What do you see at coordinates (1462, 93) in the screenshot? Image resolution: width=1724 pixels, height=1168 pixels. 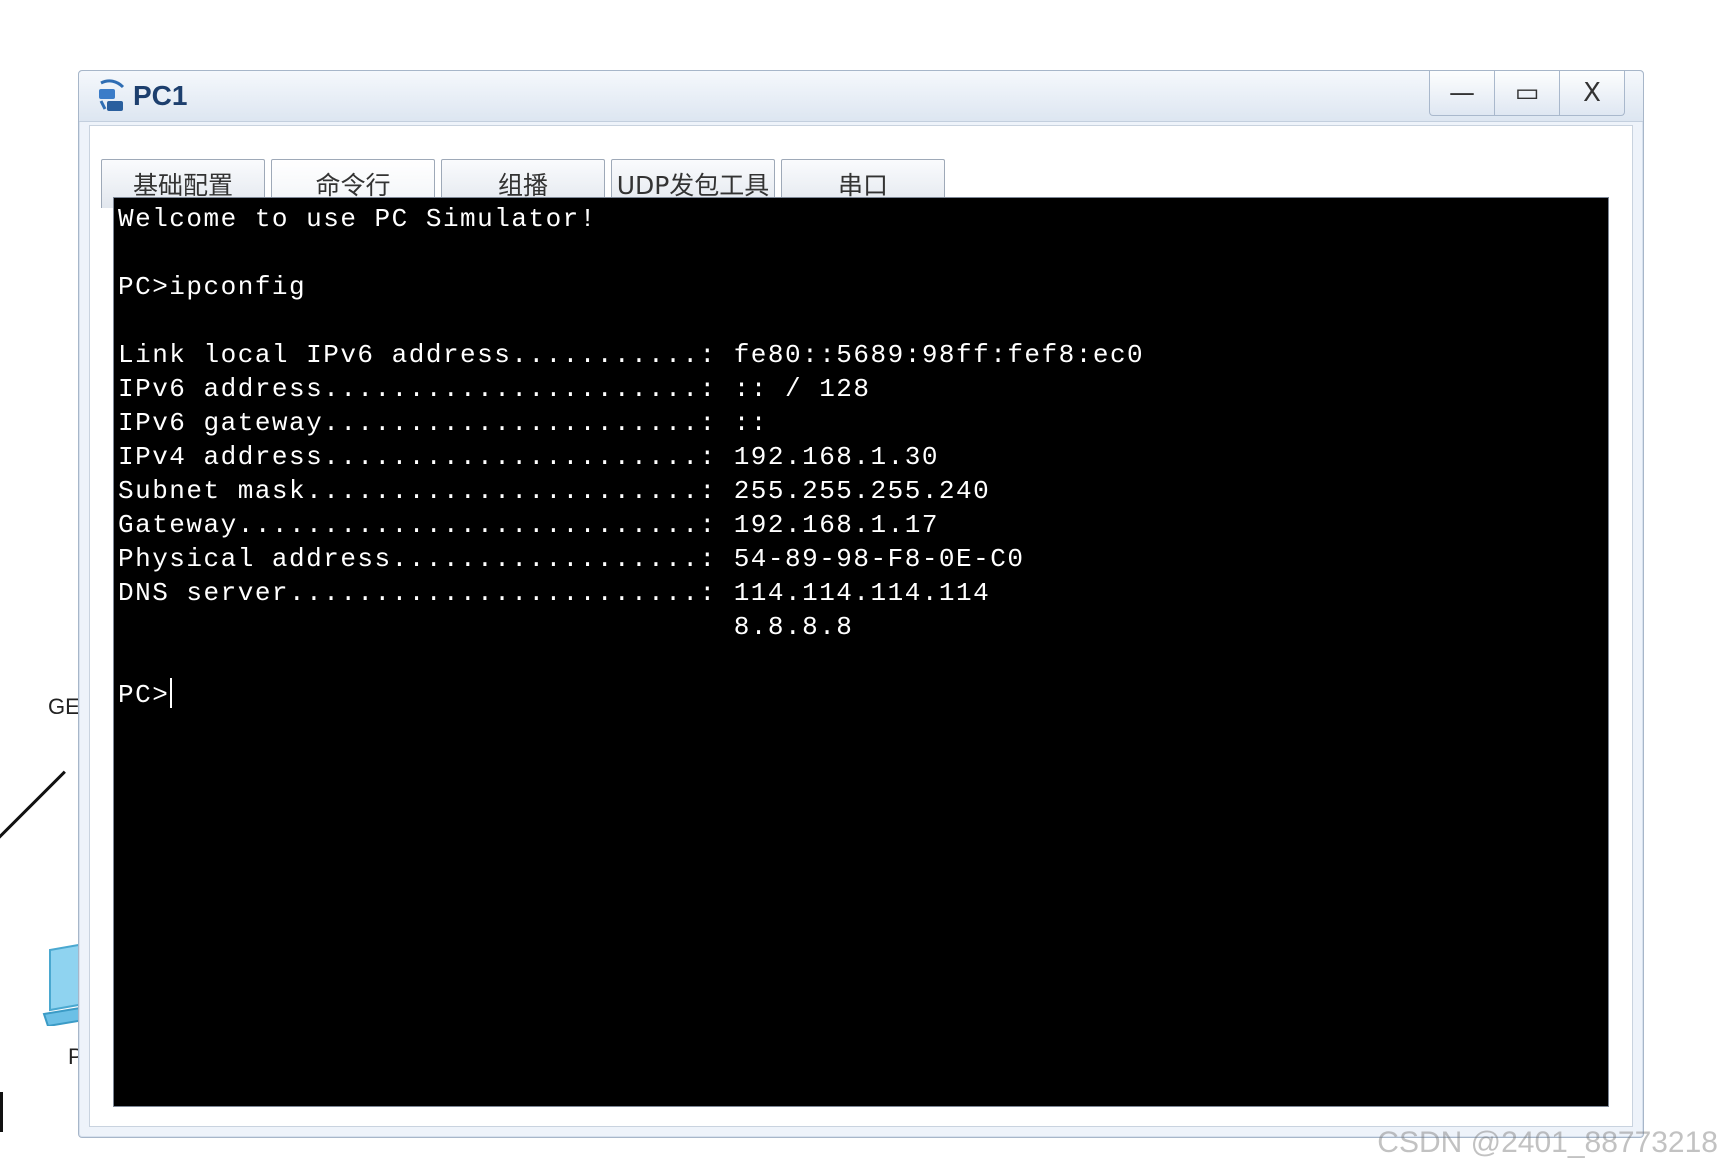 I see `minimize-button: —` at bounding box center [1462, 93].